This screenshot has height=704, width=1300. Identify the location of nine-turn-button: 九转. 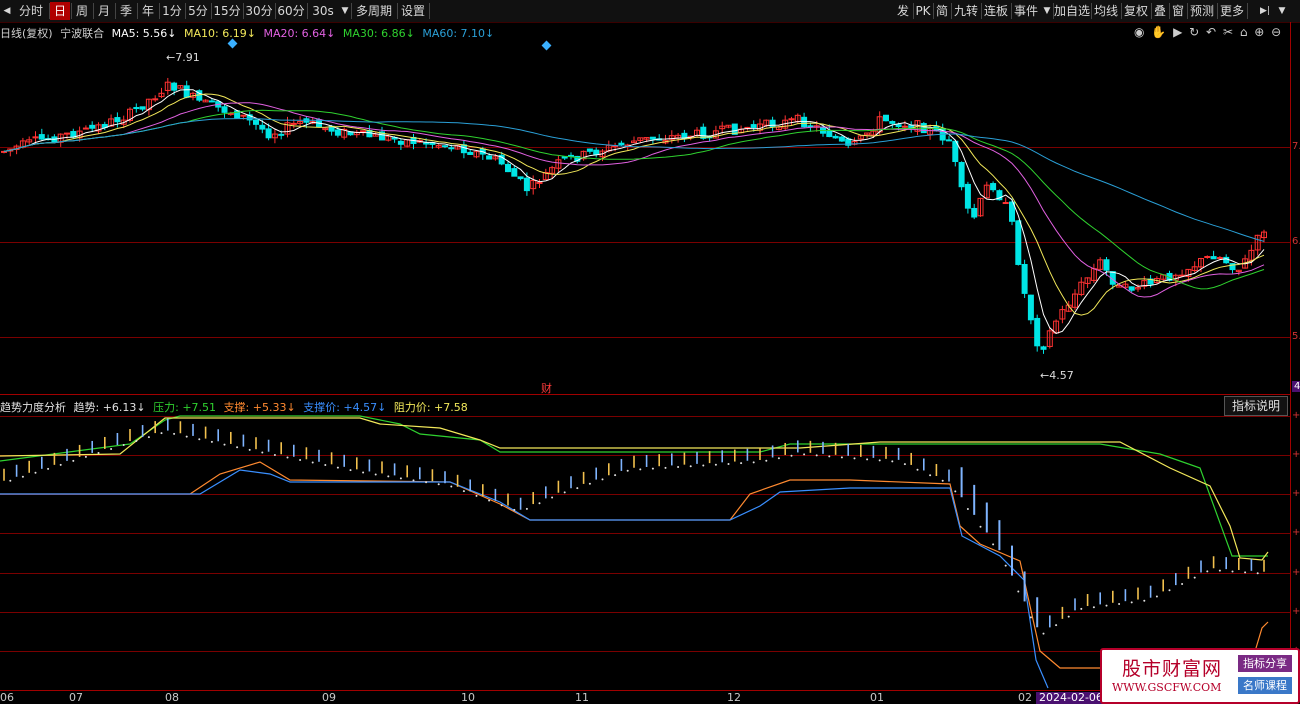
(966, 11).